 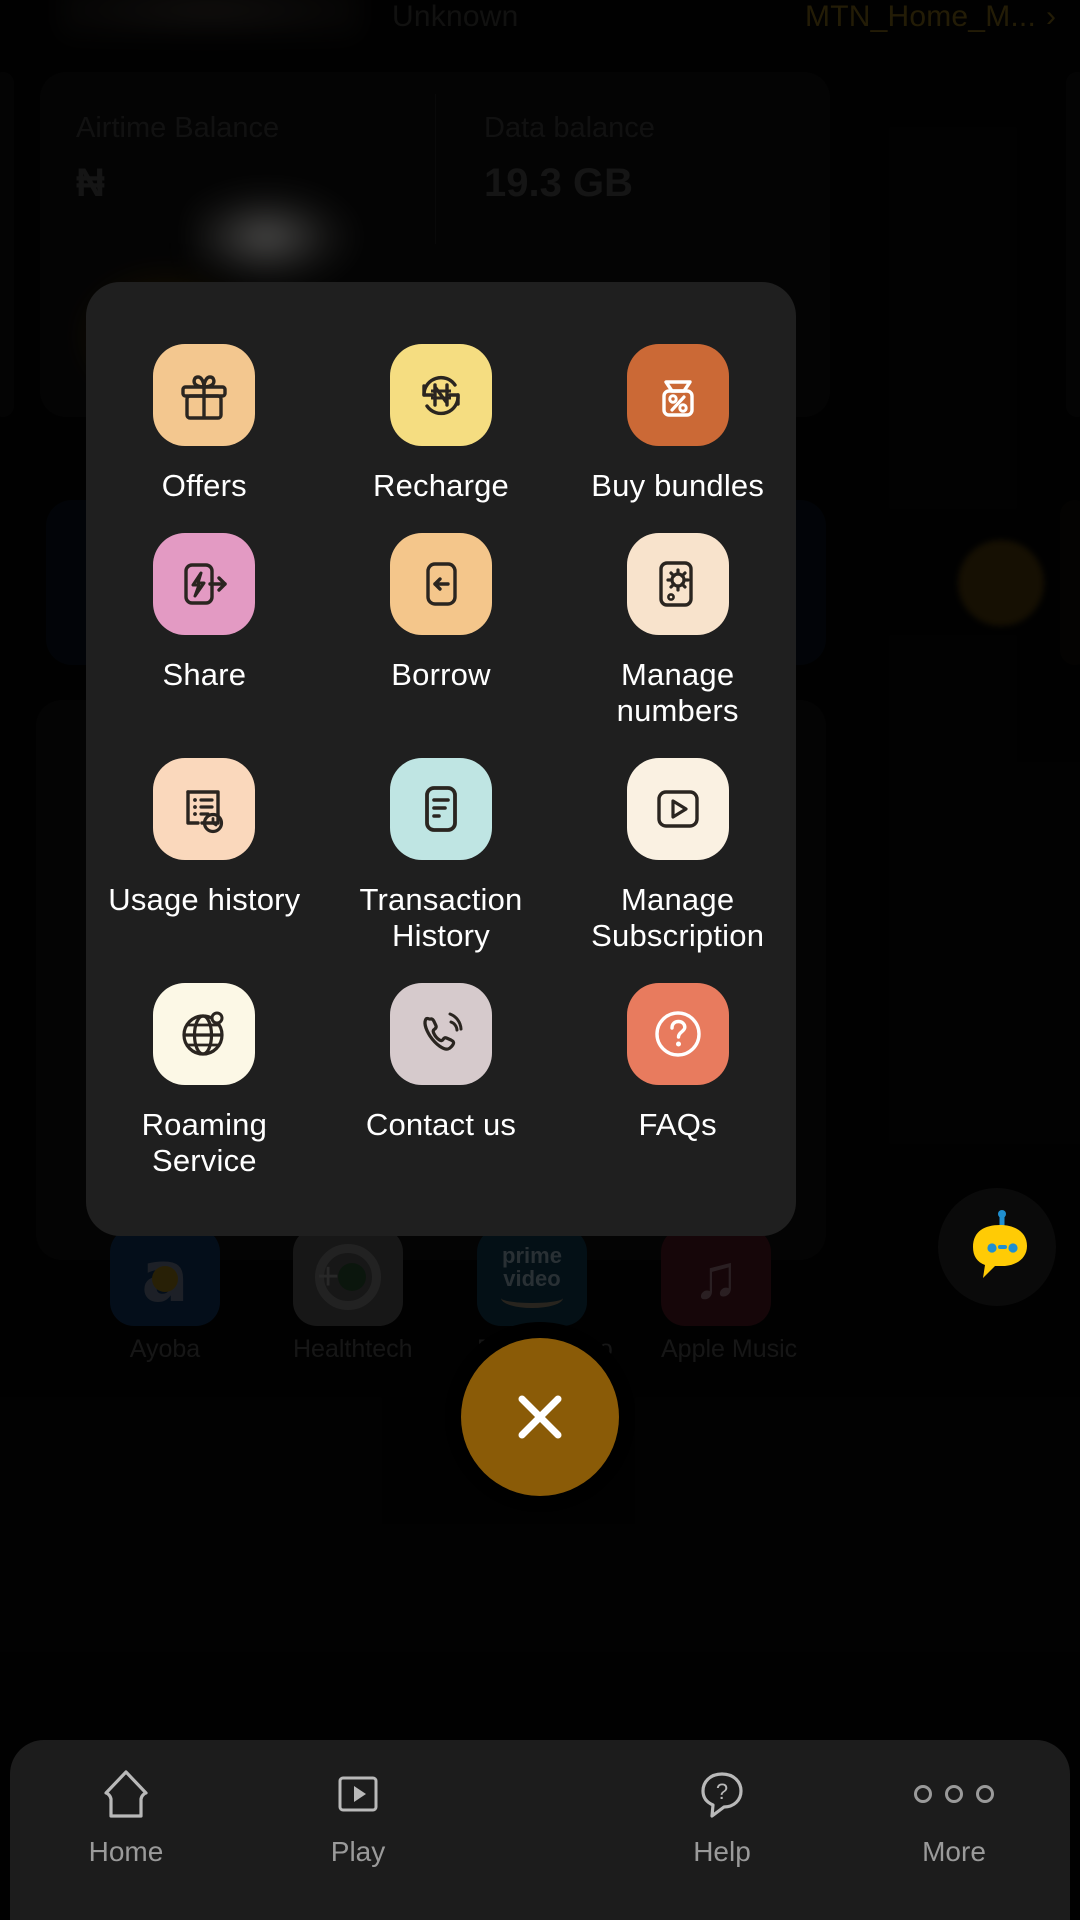 What do you see at coordinates (441, 917) in the screenshot?
I see `quick-action-label: Transaction History` at bounding box center [441, 917].